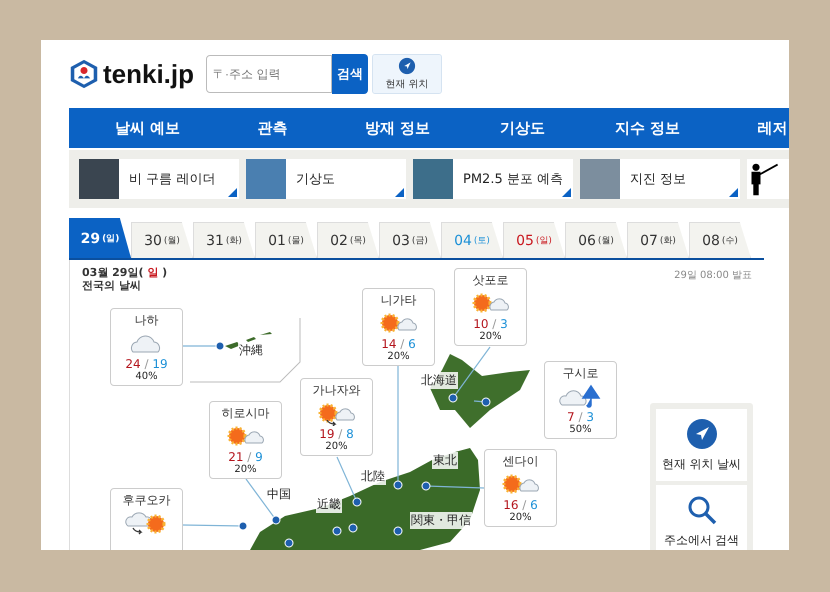 The width and height of the screenshot is (830, 592). I want to click on city-weather-card: 삿포로 10 / 3 20%, so click(490, 307).